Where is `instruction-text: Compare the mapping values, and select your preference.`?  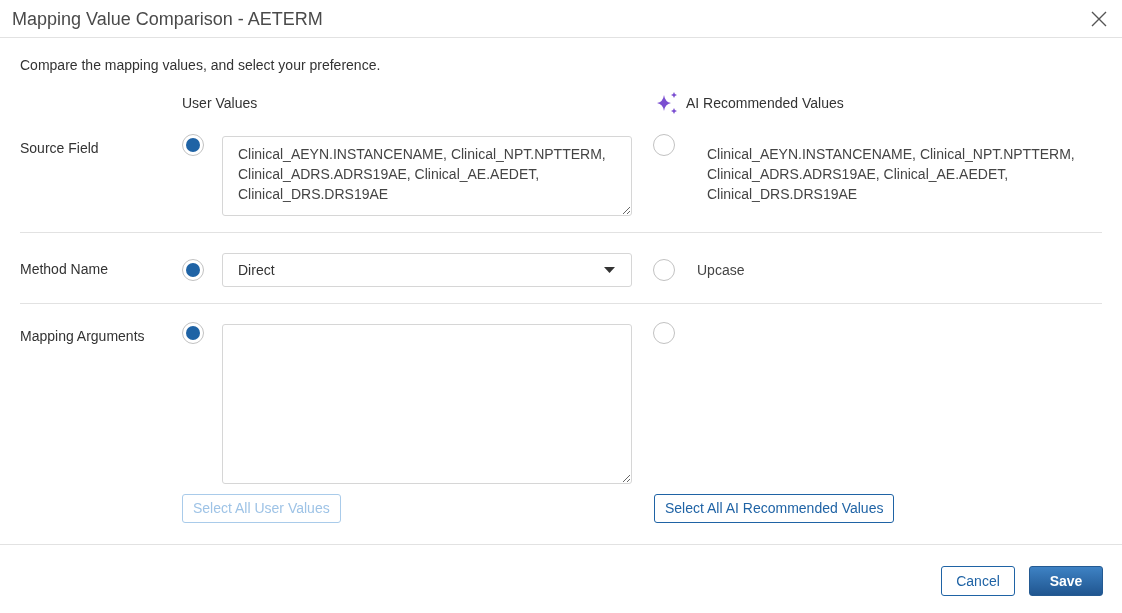
instruction-text: Compare the mapping values, and select your preference. is located at coordinates (200, 65).